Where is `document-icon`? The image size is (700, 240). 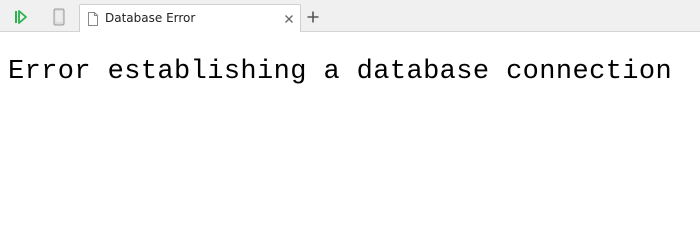 document-icon is located at coordinates (93, 19).